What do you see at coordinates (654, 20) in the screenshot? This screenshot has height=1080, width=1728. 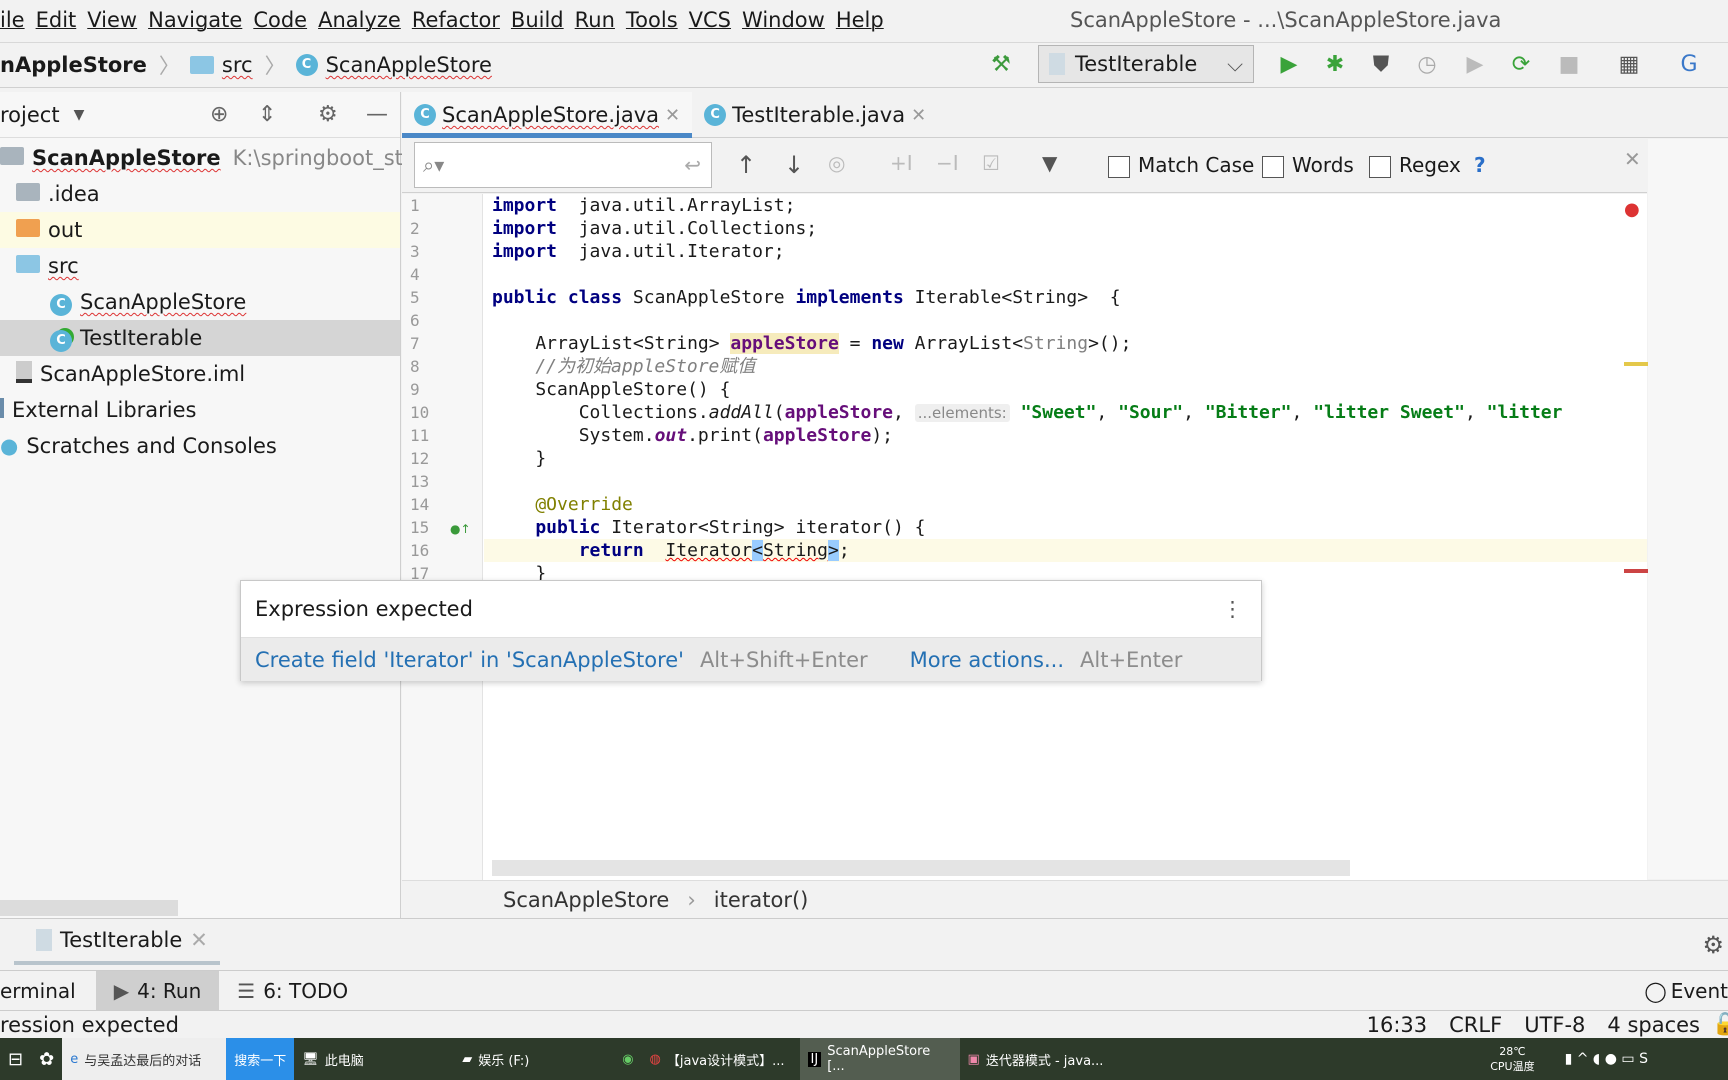 I see `menu-tools: Tools` at bounding box center [654, 20].